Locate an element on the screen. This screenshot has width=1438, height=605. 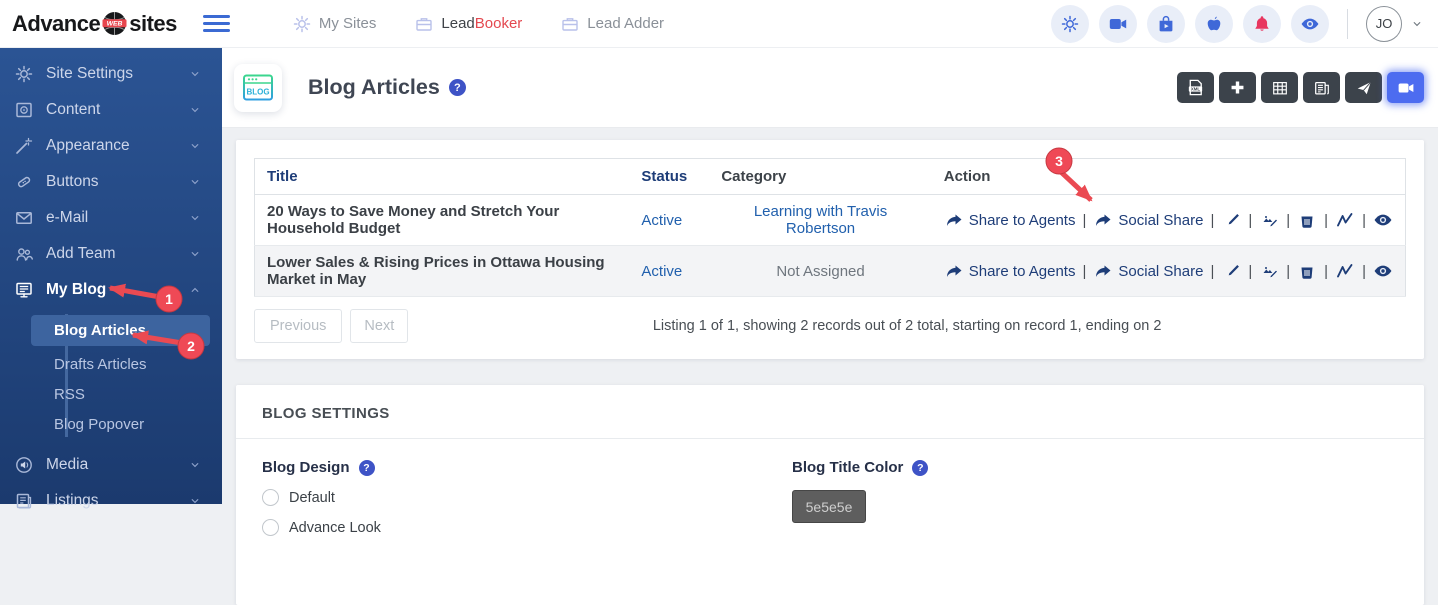
sidebar-item-my-blog: My Blog is located at coordinates (111, 290).